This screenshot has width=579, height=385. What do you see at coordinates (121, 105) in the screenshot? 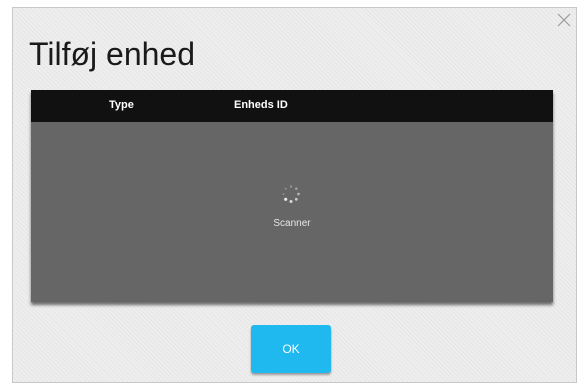
I see `column-header-type: Type` at bounding box center [121, 105].